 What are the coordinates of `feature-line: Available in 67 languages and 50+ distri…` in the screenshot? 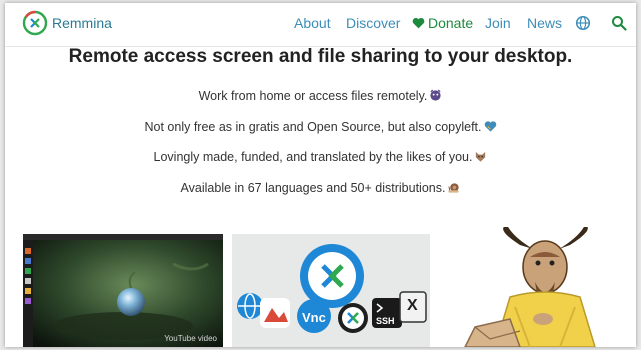 It's located at (320, 188).